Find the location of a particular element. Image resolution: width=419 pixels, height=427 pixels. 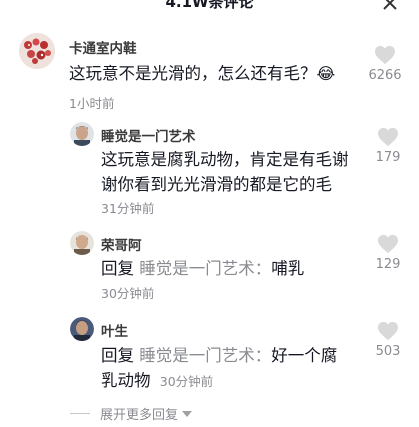

expand-divider is located at coordinates (80, 413).